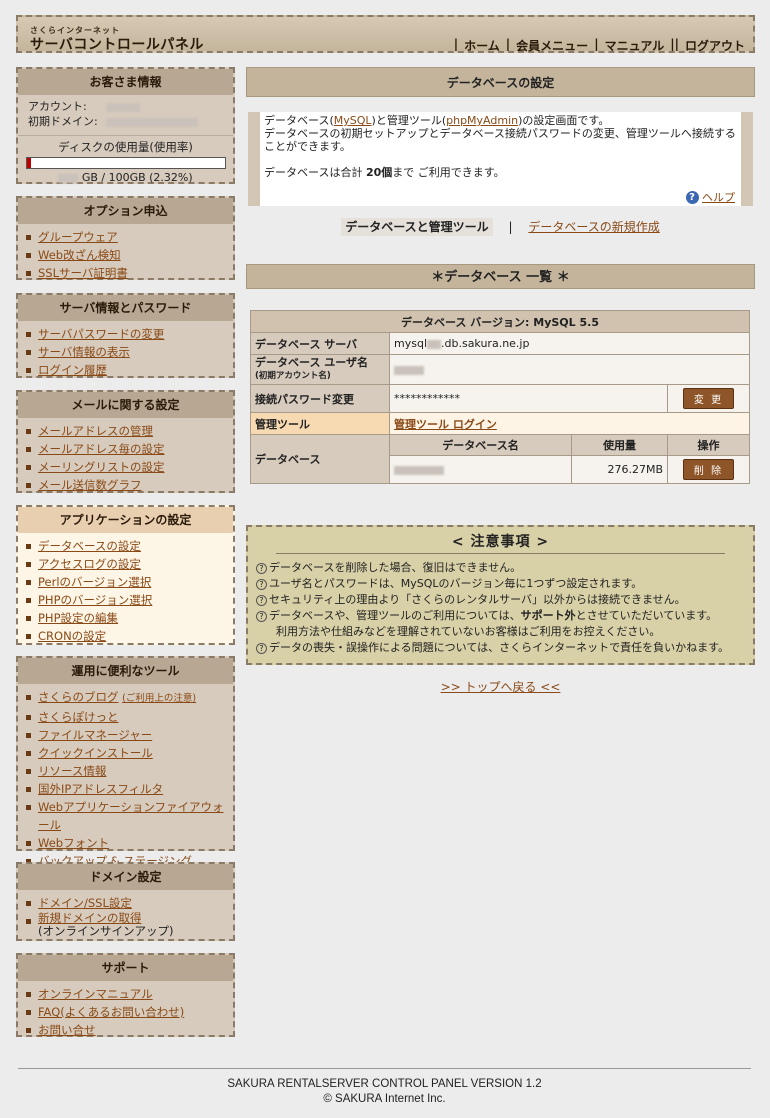  I want to click on server-title: サーバ情報とパスワード, so click(125, 308).